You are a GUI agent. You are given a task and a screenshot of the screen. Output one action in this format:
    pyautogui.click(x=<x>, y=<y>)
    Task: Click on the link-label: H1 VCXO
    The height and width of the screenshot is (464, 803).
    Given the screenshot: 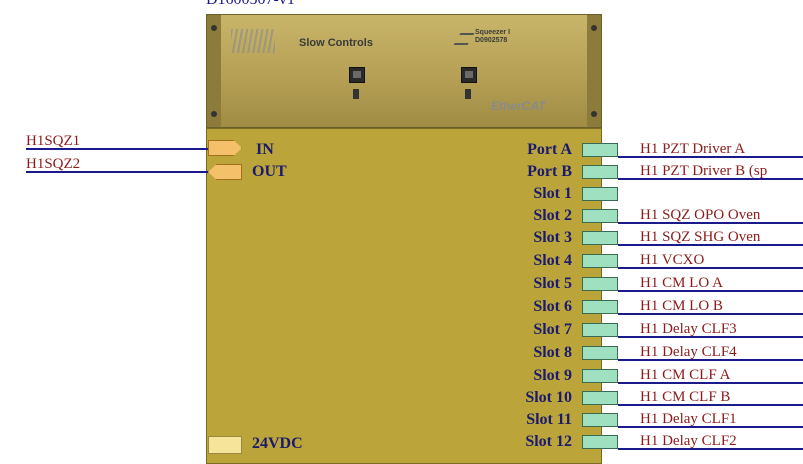 What is the action you would take?
    pyautogui.click(x=672, y=260)
    